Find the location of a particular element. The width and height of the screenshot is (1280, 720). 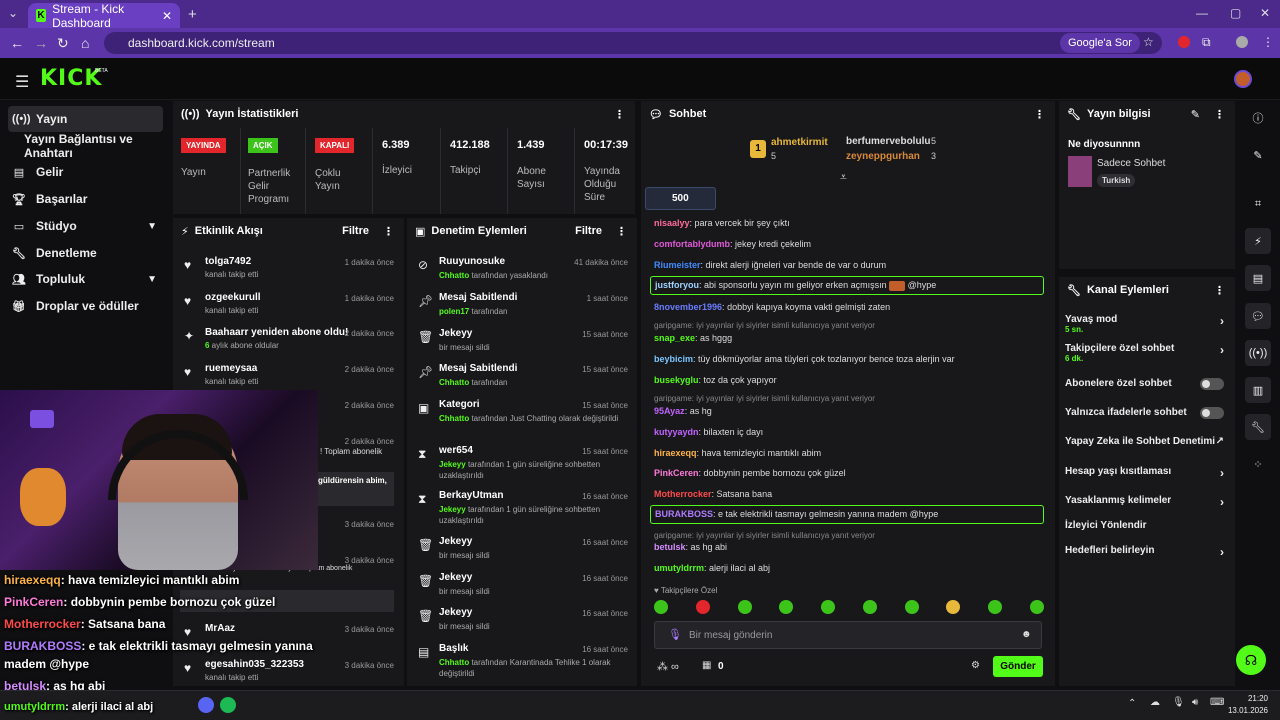

followers-only-chat: Takipçilere özel sohbet 6 dk. › is located at coordinates (1147, 353).